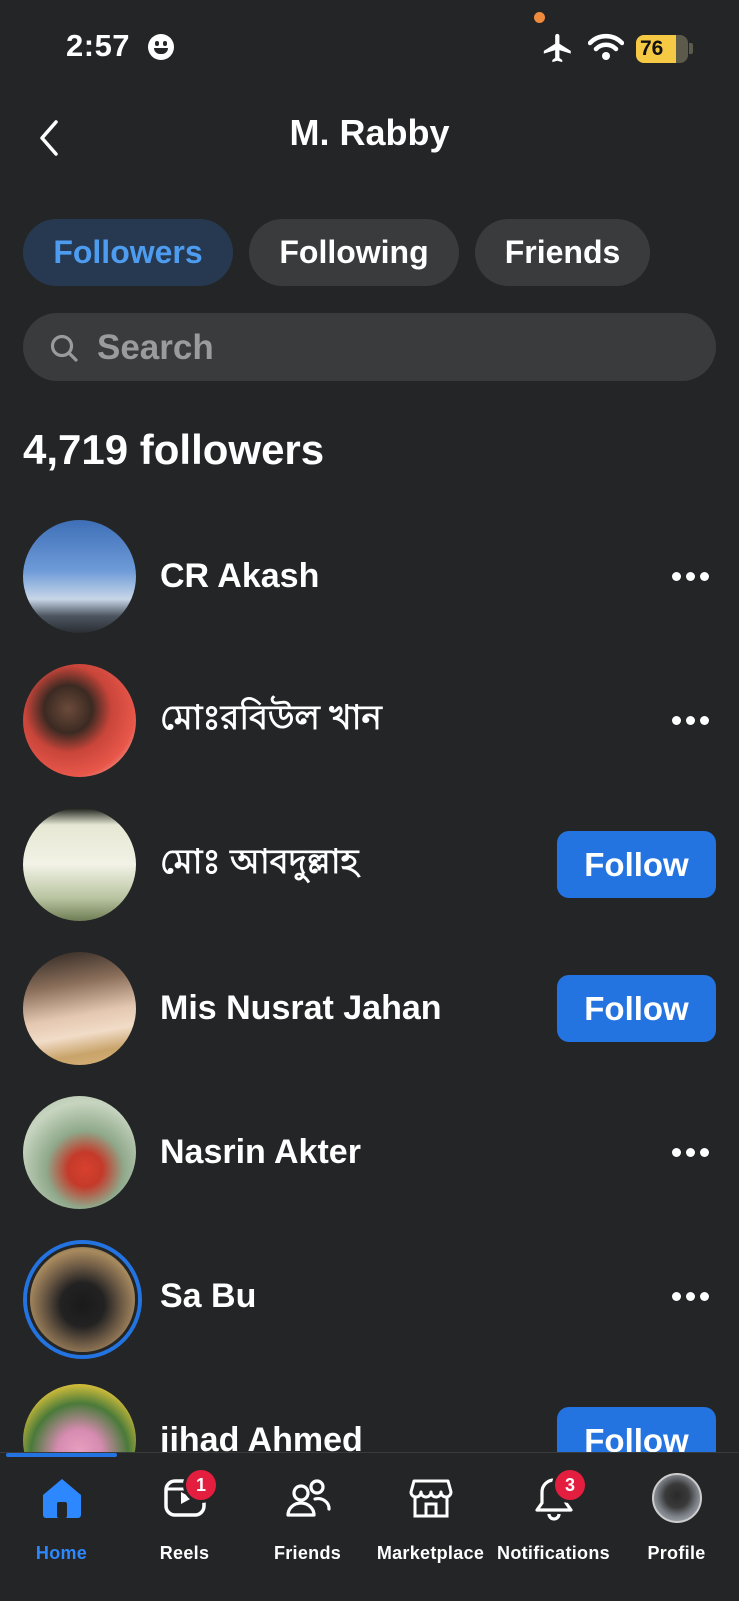 The width and height of the screenshot is (739, 1601). I want to click on nav-home: Home, so click(61, 1522).